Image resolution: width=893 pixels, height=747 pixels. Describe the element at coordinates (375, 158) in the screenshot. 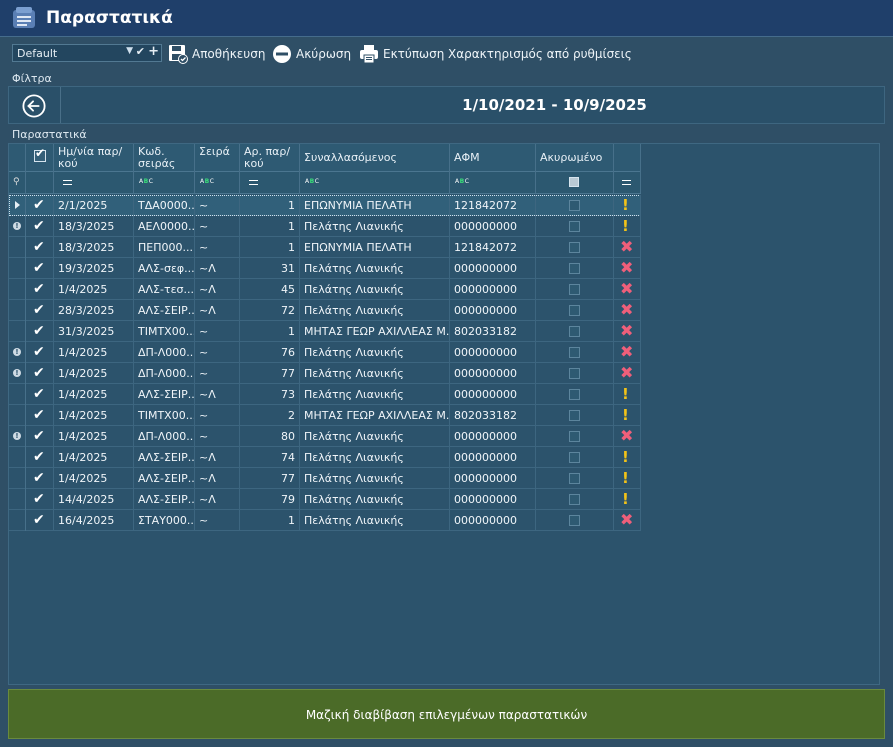

I see `header-party: Συναλλασόμενος` at that location.